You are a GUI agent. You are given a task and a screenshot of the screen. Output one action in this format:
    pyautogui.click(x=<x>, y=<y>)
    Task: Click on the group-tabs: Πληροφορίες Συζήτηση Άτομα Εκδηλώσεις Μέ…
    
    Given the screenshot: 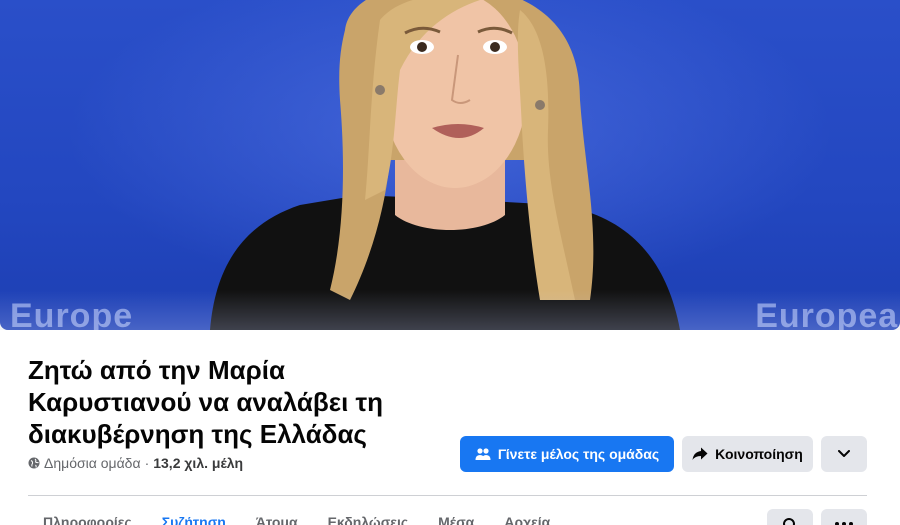 What is the action you would take?
    pyautogui.click(x=296, y=519)
    